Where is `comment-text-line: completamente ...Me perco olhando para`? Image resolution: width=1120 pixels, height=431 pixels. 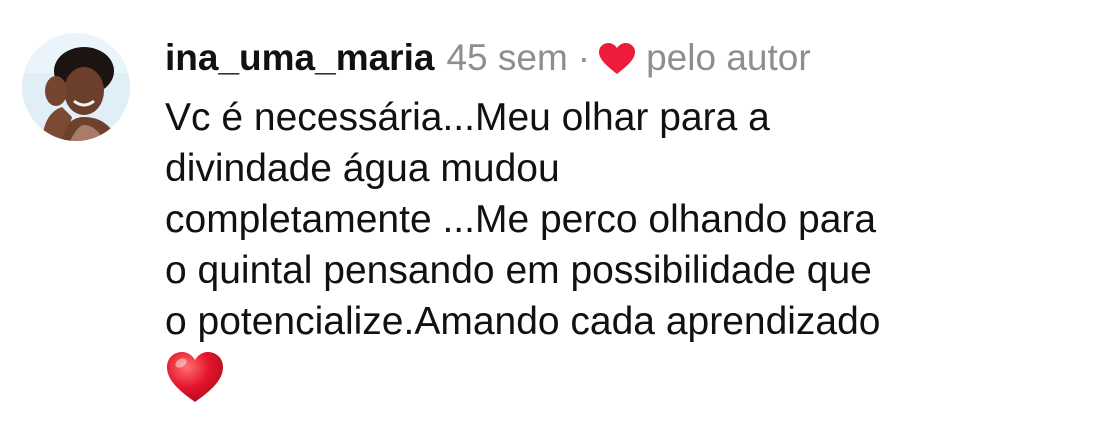 comment-text-line: completamente ...Me perco olhando para is located at coordinates (521, 219).